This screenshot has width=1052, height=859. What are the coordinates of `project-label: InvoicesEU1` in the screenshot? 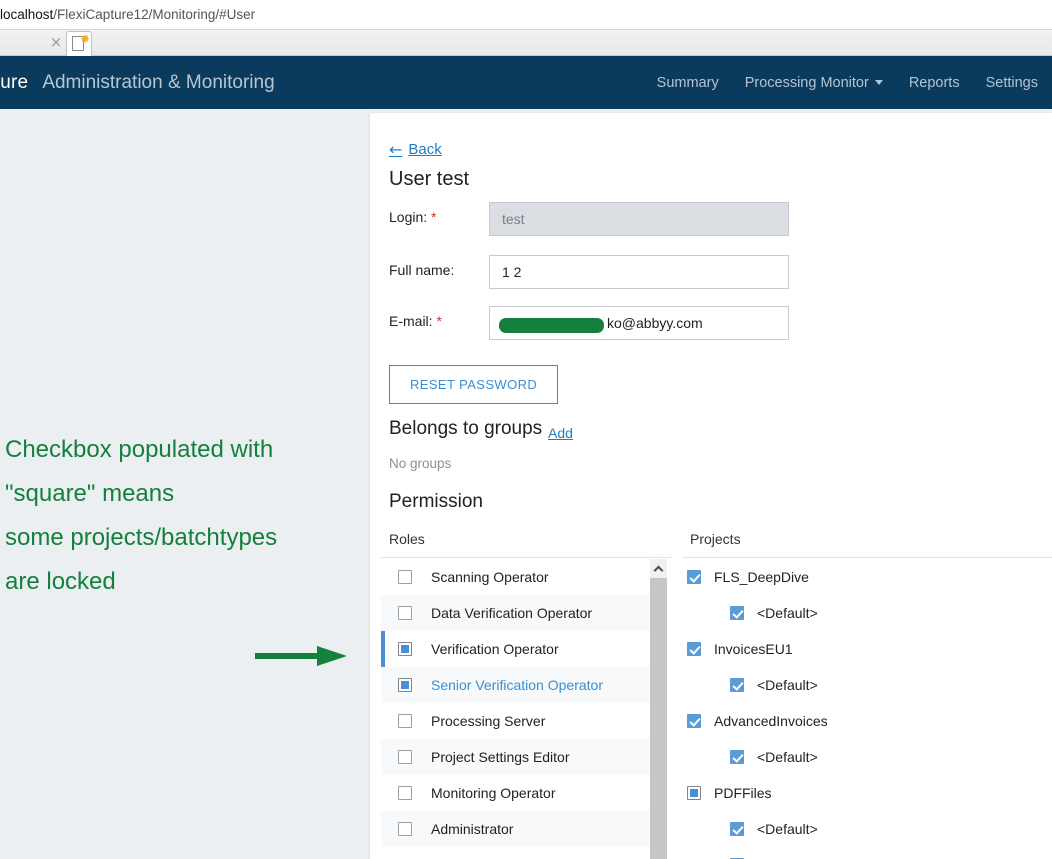 It's located at (753, 649).